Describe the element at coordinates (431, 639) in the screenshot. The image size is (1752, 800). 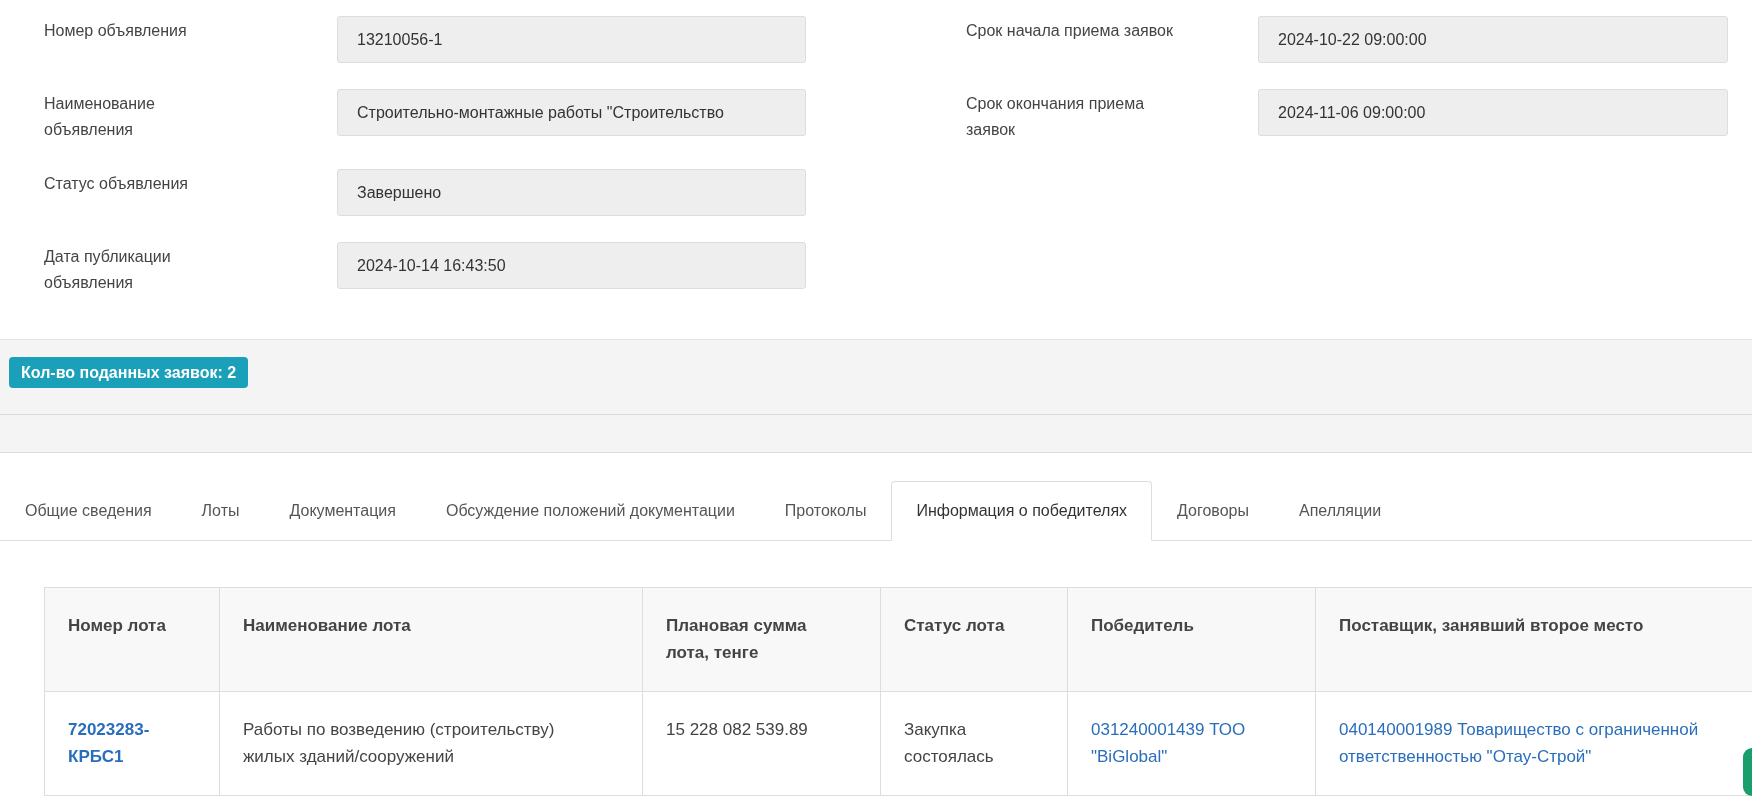
I see `column-header: Наименование лота` at that location.